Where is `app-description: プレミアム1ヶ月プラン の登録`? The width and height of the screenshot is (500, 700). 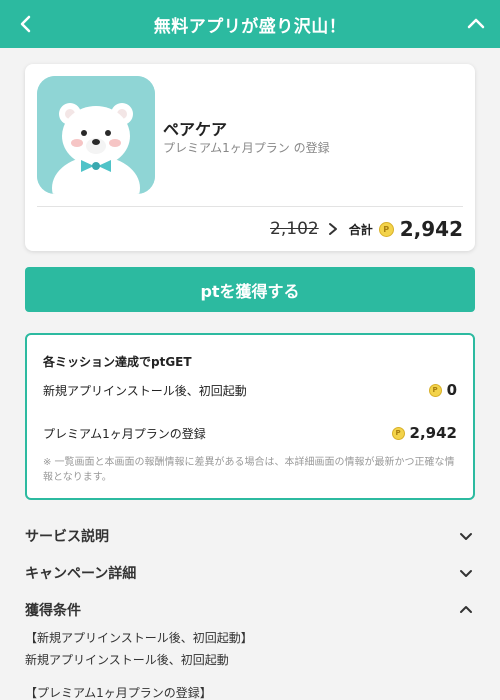
app-description: プレミアム1ヶ月プラン の登録 is located at coordinates (246, 148).